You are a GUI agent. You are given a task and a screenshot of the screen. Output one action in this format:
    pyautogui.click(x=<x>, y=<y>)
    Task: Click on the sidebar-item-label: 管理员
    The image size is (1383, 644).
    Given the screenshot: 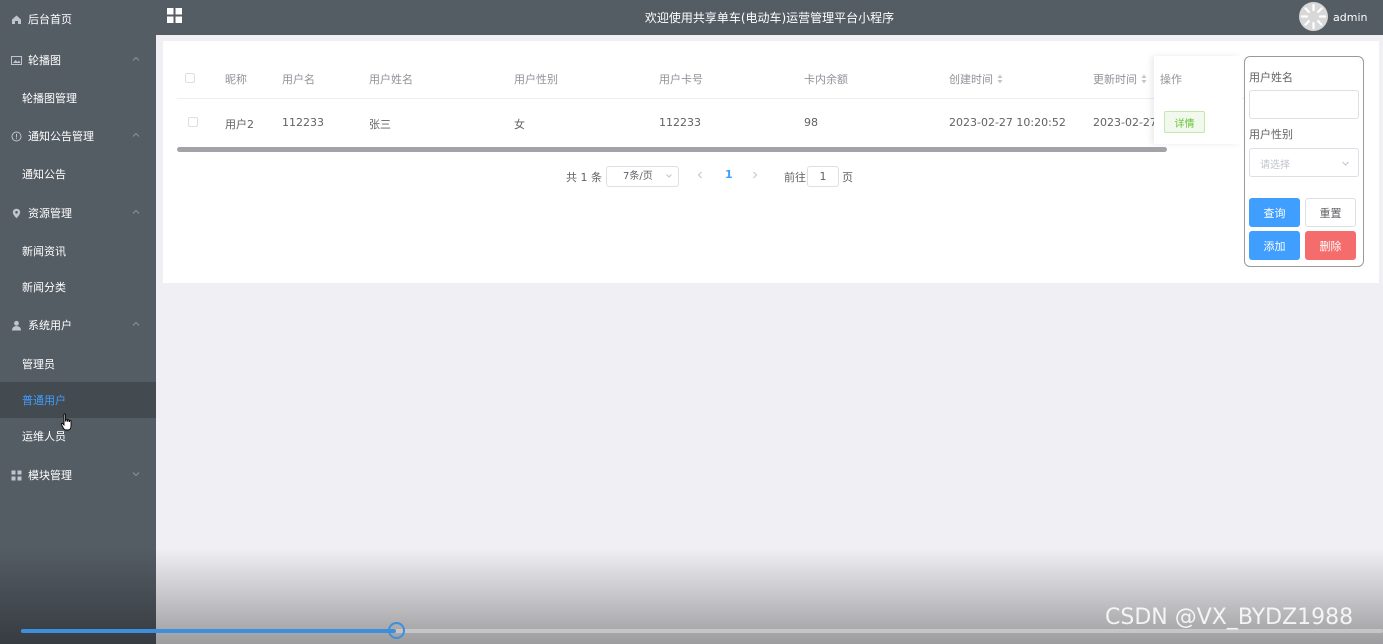 What is the action you would take?
    pyautogui.click(x=38, y=364)
    